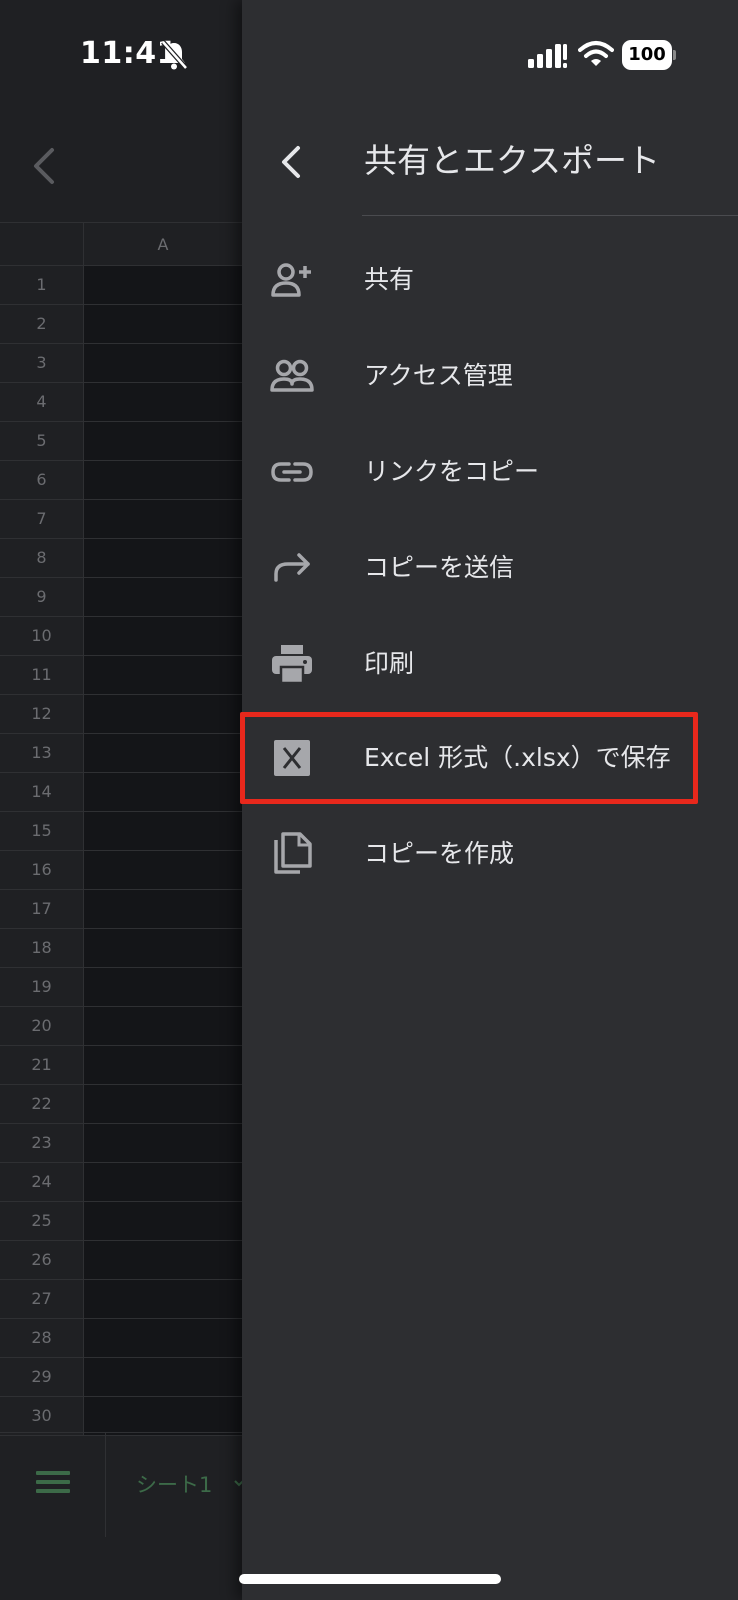 The width and height of the screenshot is (738, 1600). What do you see at coordinates (53, 1485) in the screenshot?
I see `sheet-list-button` at bounding box center [53, 1485].